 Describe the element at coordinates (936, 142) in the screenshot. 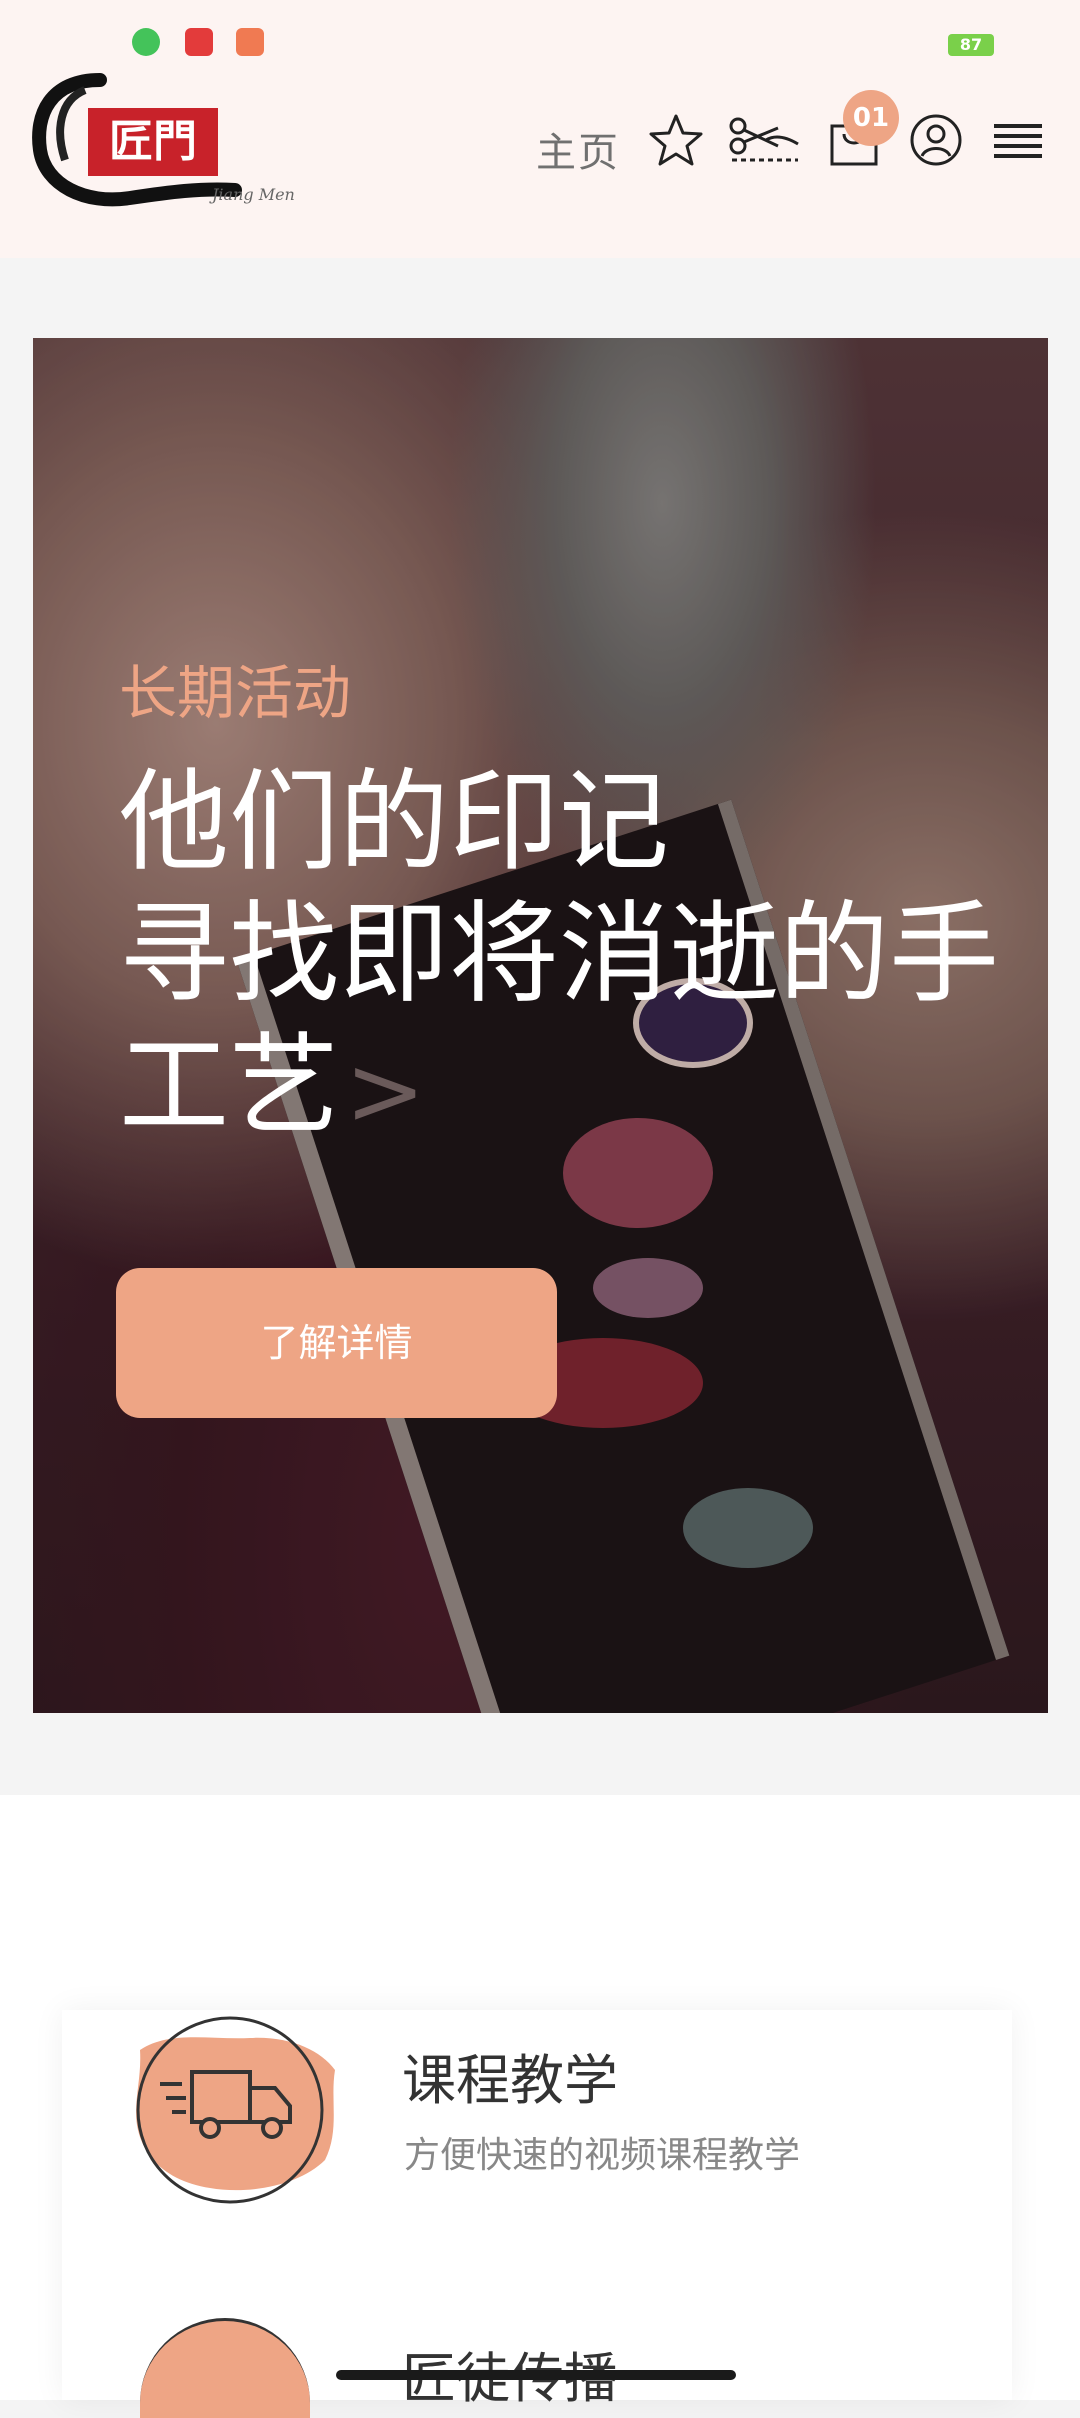

I see `user-account-icon` at that location.